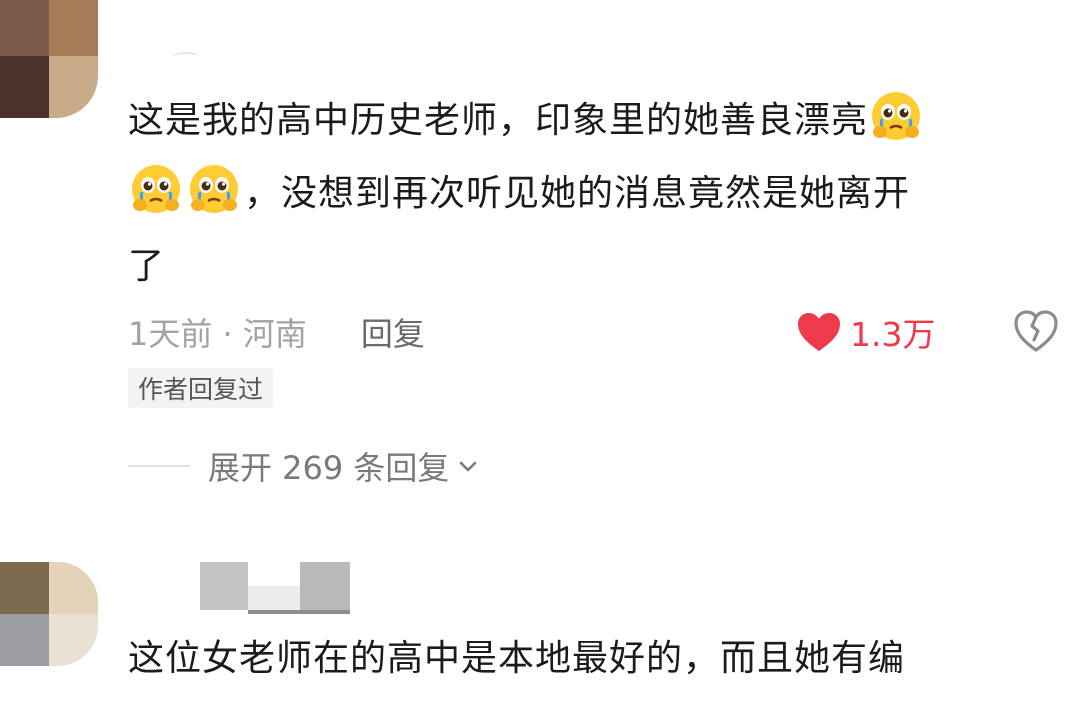 Image resolution: width=1080 pixels, height=711 pixels. What do you see at coordinates (577, 193) in the screenshot?
I see `comment-text: ，没想到再次听见她的消息竟然是她离开` at bounding box center [577, 193].